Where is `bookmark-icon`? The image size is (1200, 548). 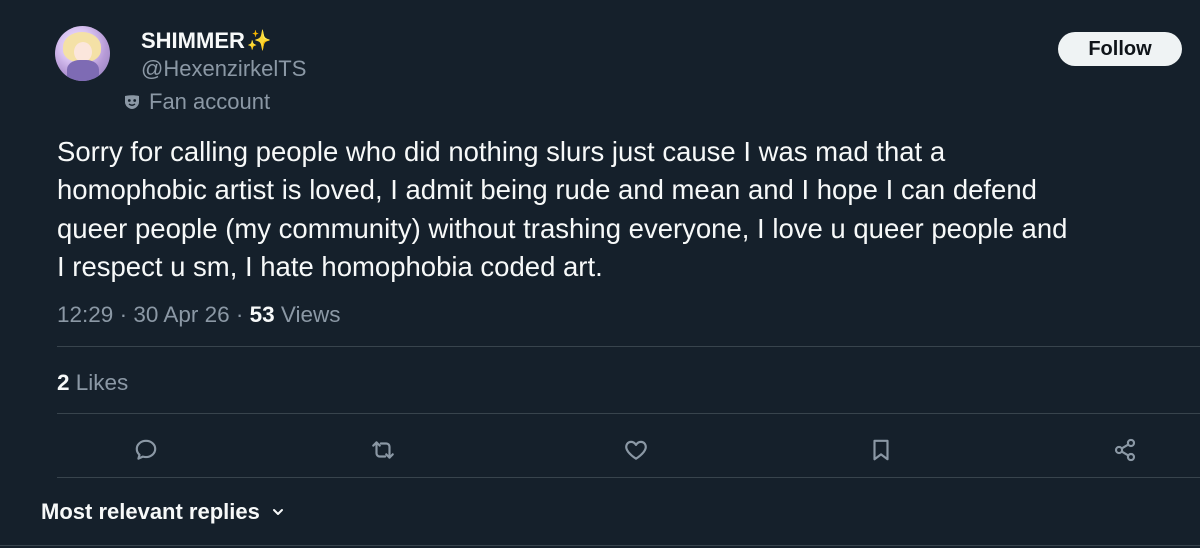
bookmark-icon is located at coordinates (881, 450).